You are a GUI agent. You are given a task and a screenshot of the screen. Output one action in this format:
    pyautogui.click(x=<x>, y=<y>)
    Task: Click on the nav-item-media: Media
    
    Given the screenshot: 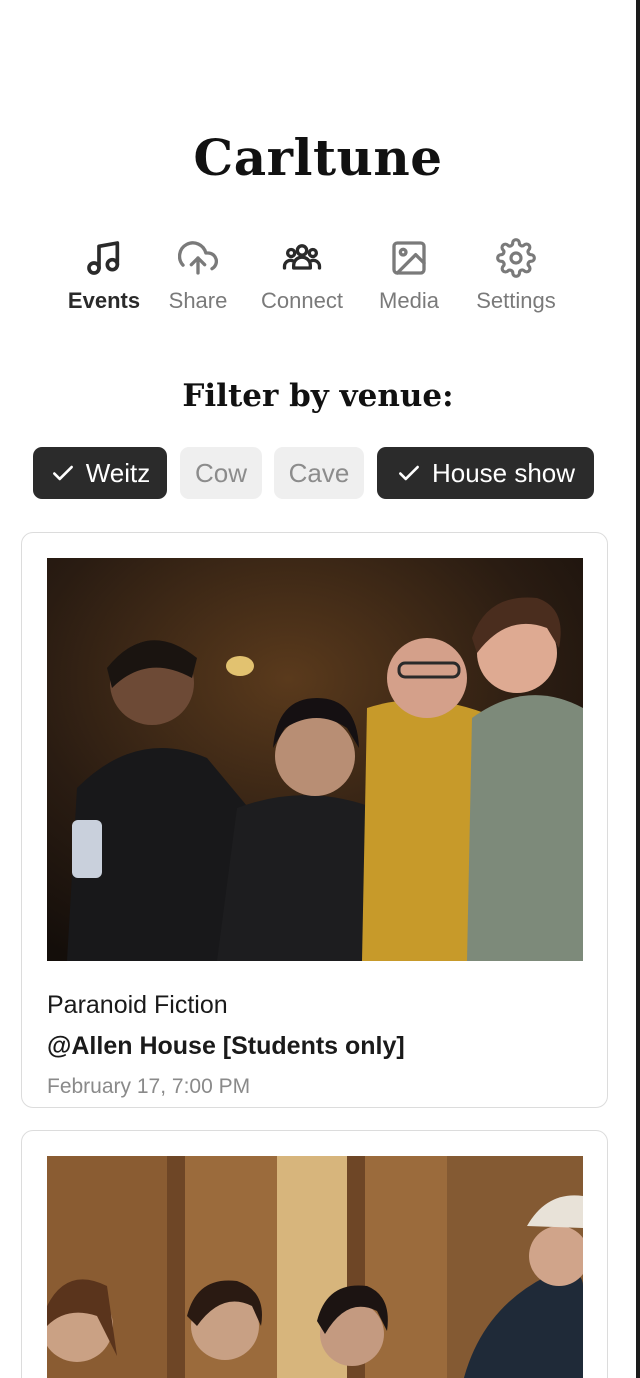 What is the action you would take?
    pyautogui.click(x=409, y=275)
    